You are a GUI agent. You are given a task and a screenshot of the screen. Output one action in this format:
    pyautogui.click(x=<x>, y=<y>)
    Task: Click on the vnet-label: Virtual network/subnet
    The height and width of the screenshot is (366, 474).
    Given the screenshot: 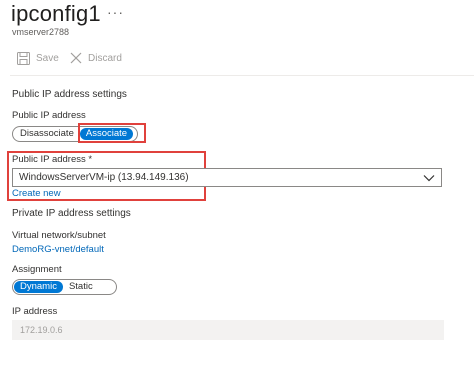 What is the action you would take?
    pyautogui.click(x=59, y=235)
    